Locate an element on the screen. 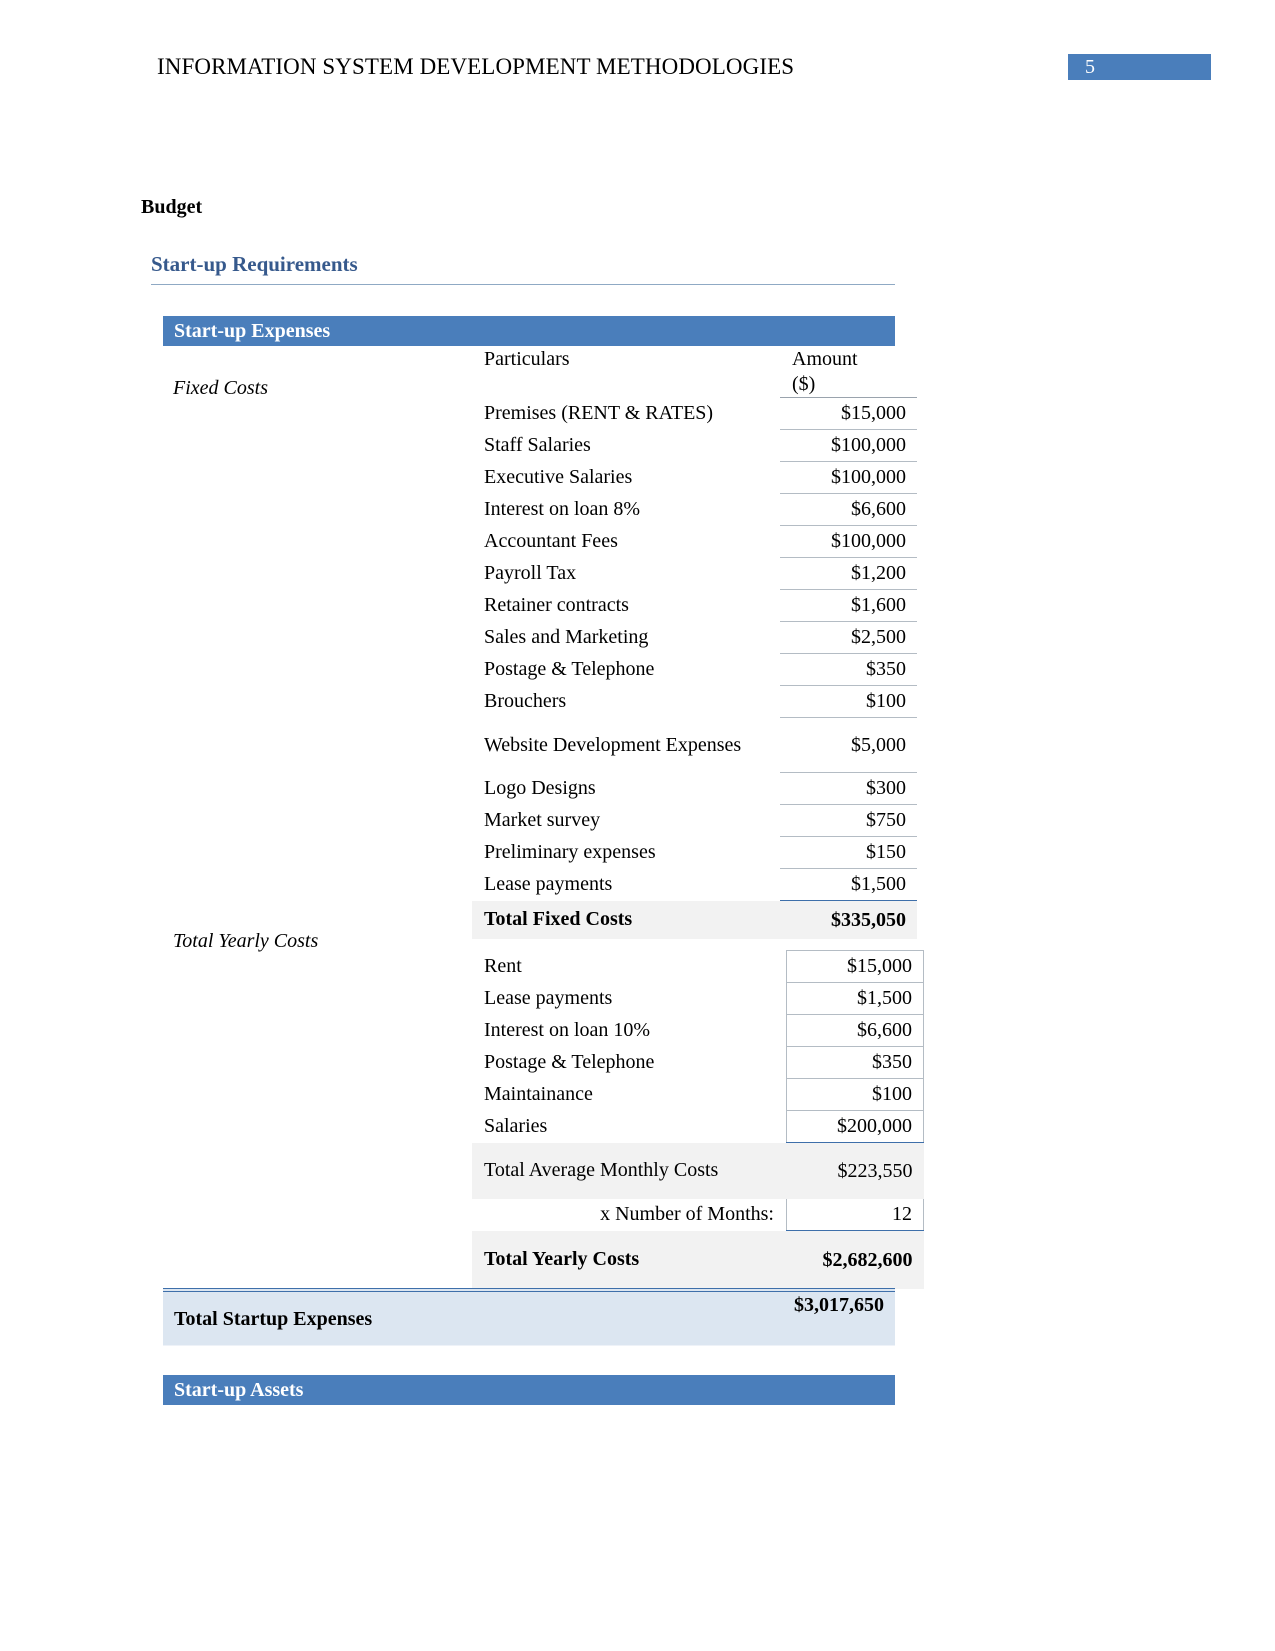 This screenshot has height=1651, width=1275. table-row: Maintainance $100 is located at coordinates (698, 1094).